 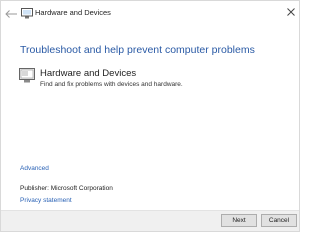 I want to click on item-title: Hardware and Devices, so click(x=88, y=73).